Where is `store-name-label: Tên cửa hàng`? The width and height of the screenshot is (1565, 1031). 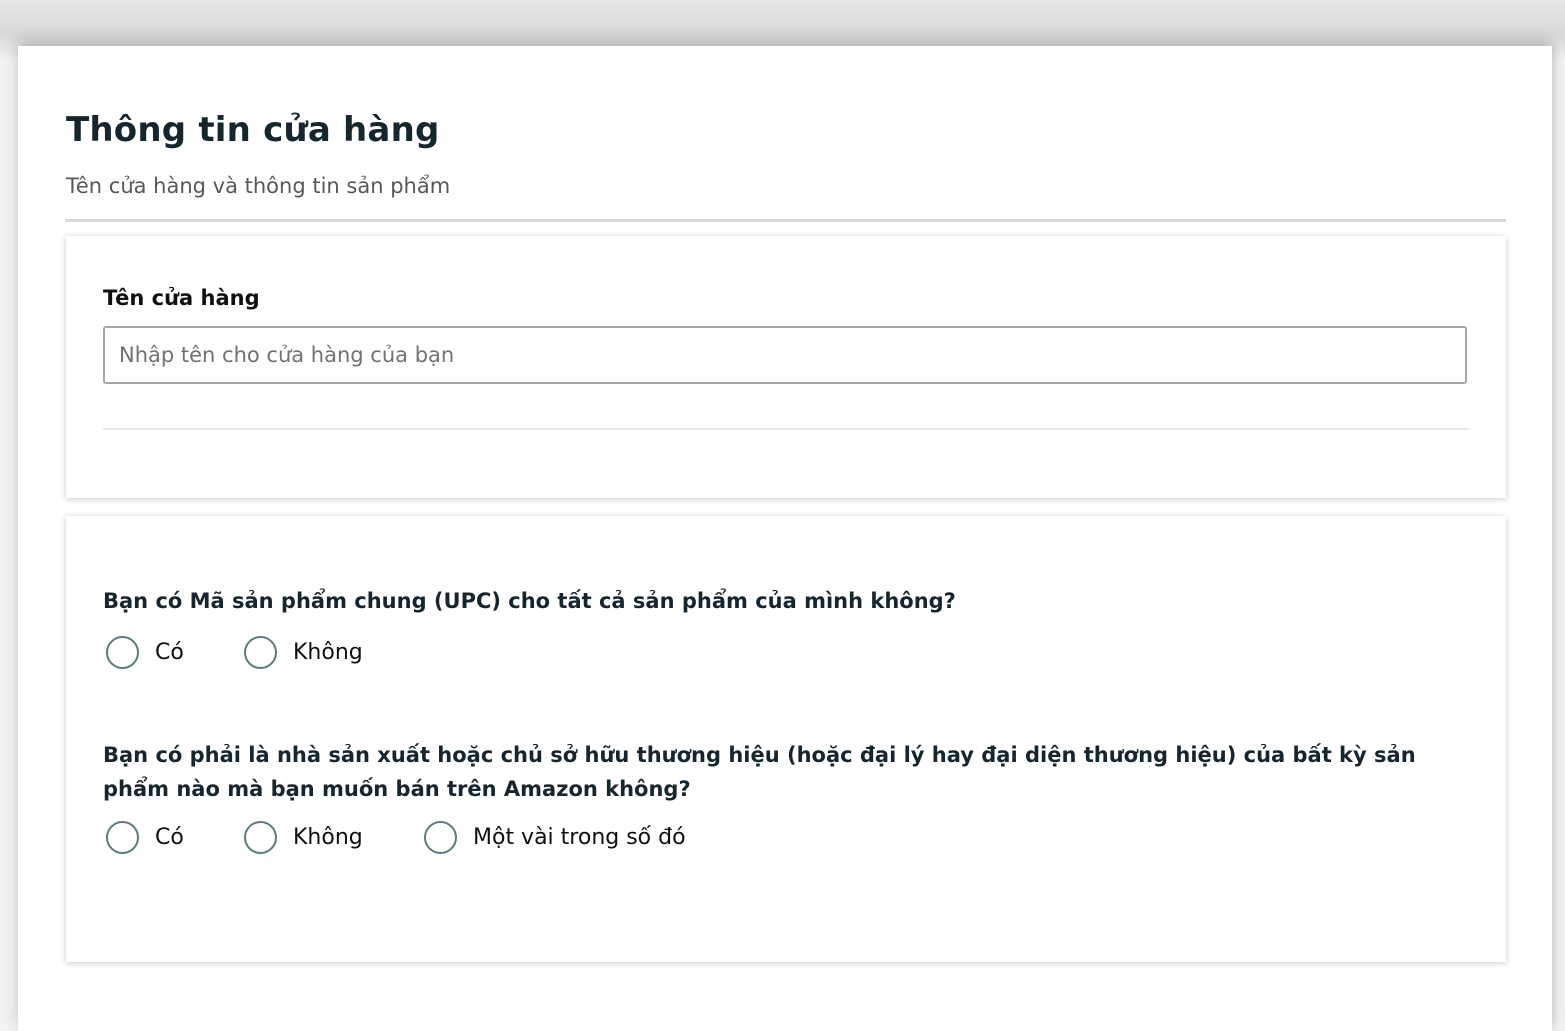 store-name-label: Tên cửa hàng is located at coordinates (181, 298).